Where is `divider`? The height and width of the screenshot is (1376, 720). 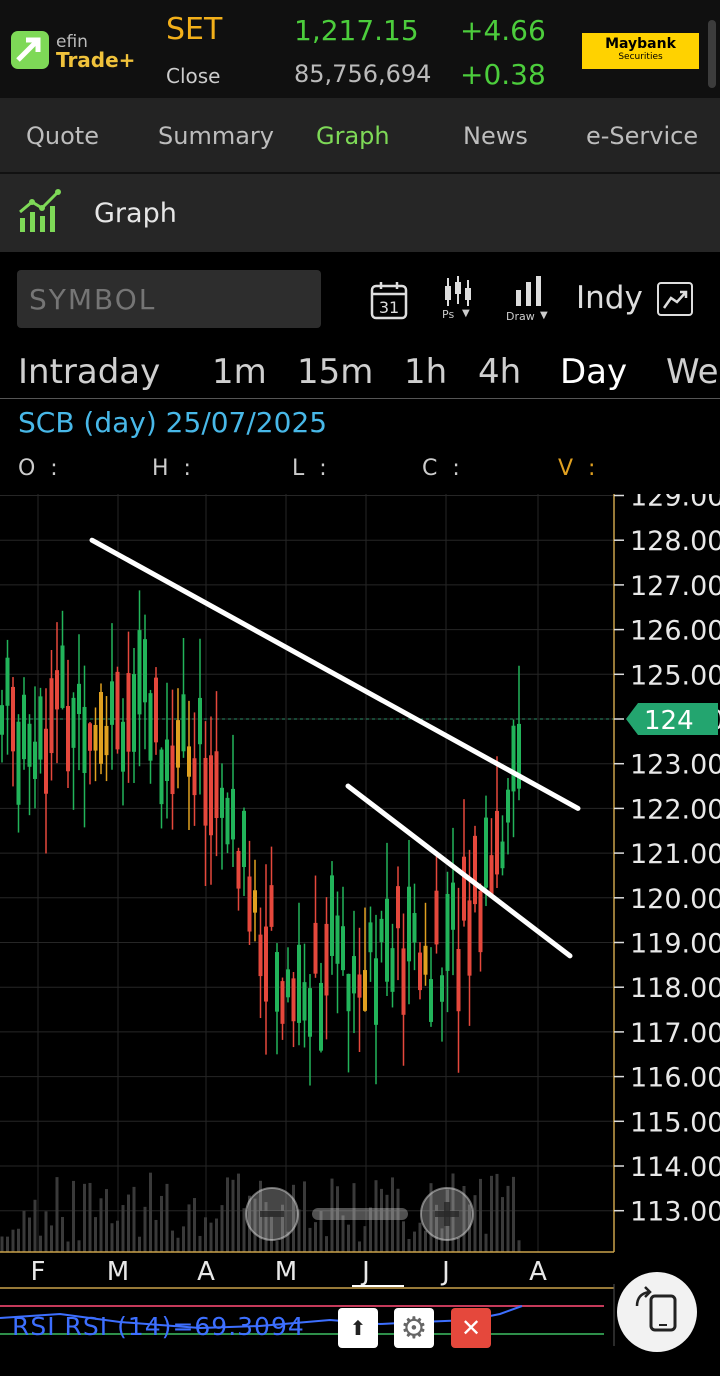 divider is located at coordinates (360, 398).